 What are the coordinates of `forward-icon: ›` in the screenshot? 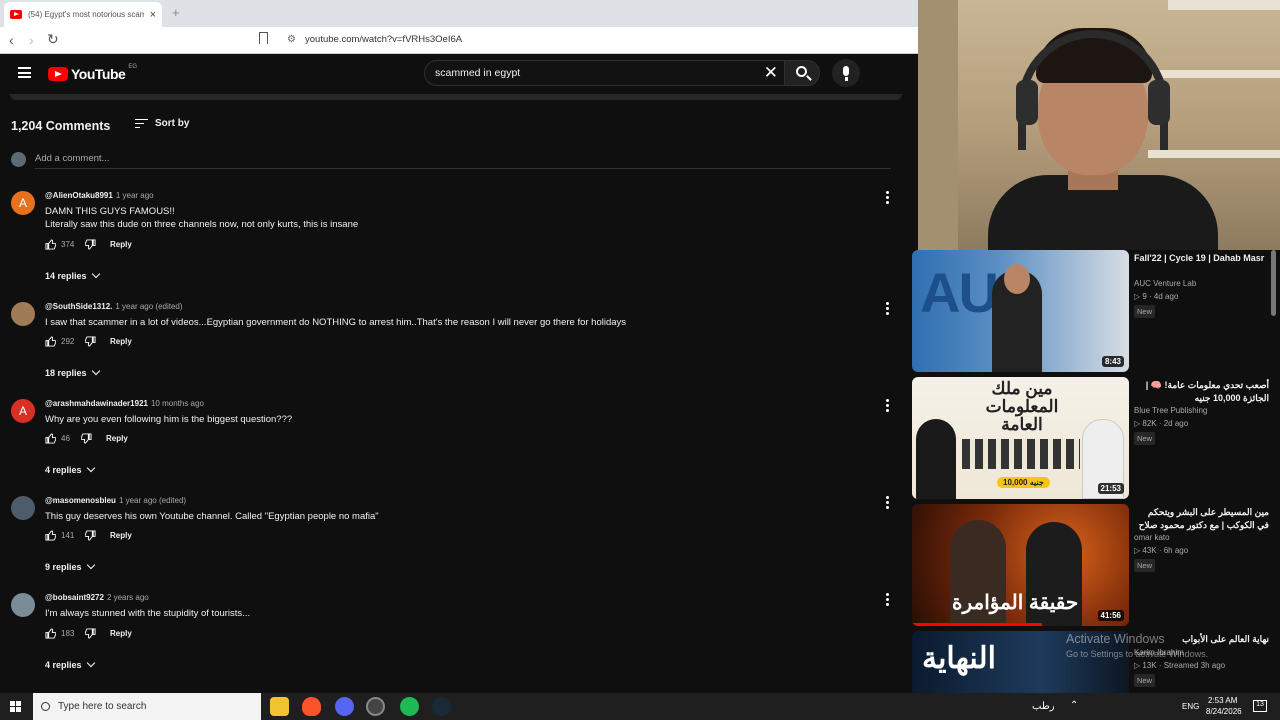 It's located at (31, 40).